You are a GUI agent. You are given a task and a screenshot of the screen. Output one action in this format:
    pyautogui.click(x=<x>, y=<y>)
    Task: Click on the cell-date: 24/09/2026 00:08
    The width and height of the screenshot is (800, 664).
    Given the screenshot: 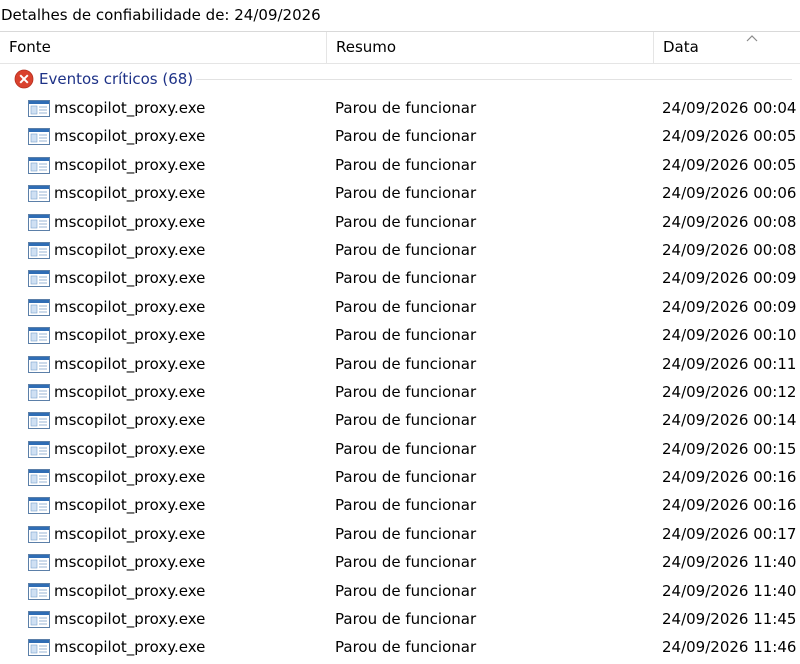 What is the action you would take?
    pyautogui.click(x=729, y=249)
    